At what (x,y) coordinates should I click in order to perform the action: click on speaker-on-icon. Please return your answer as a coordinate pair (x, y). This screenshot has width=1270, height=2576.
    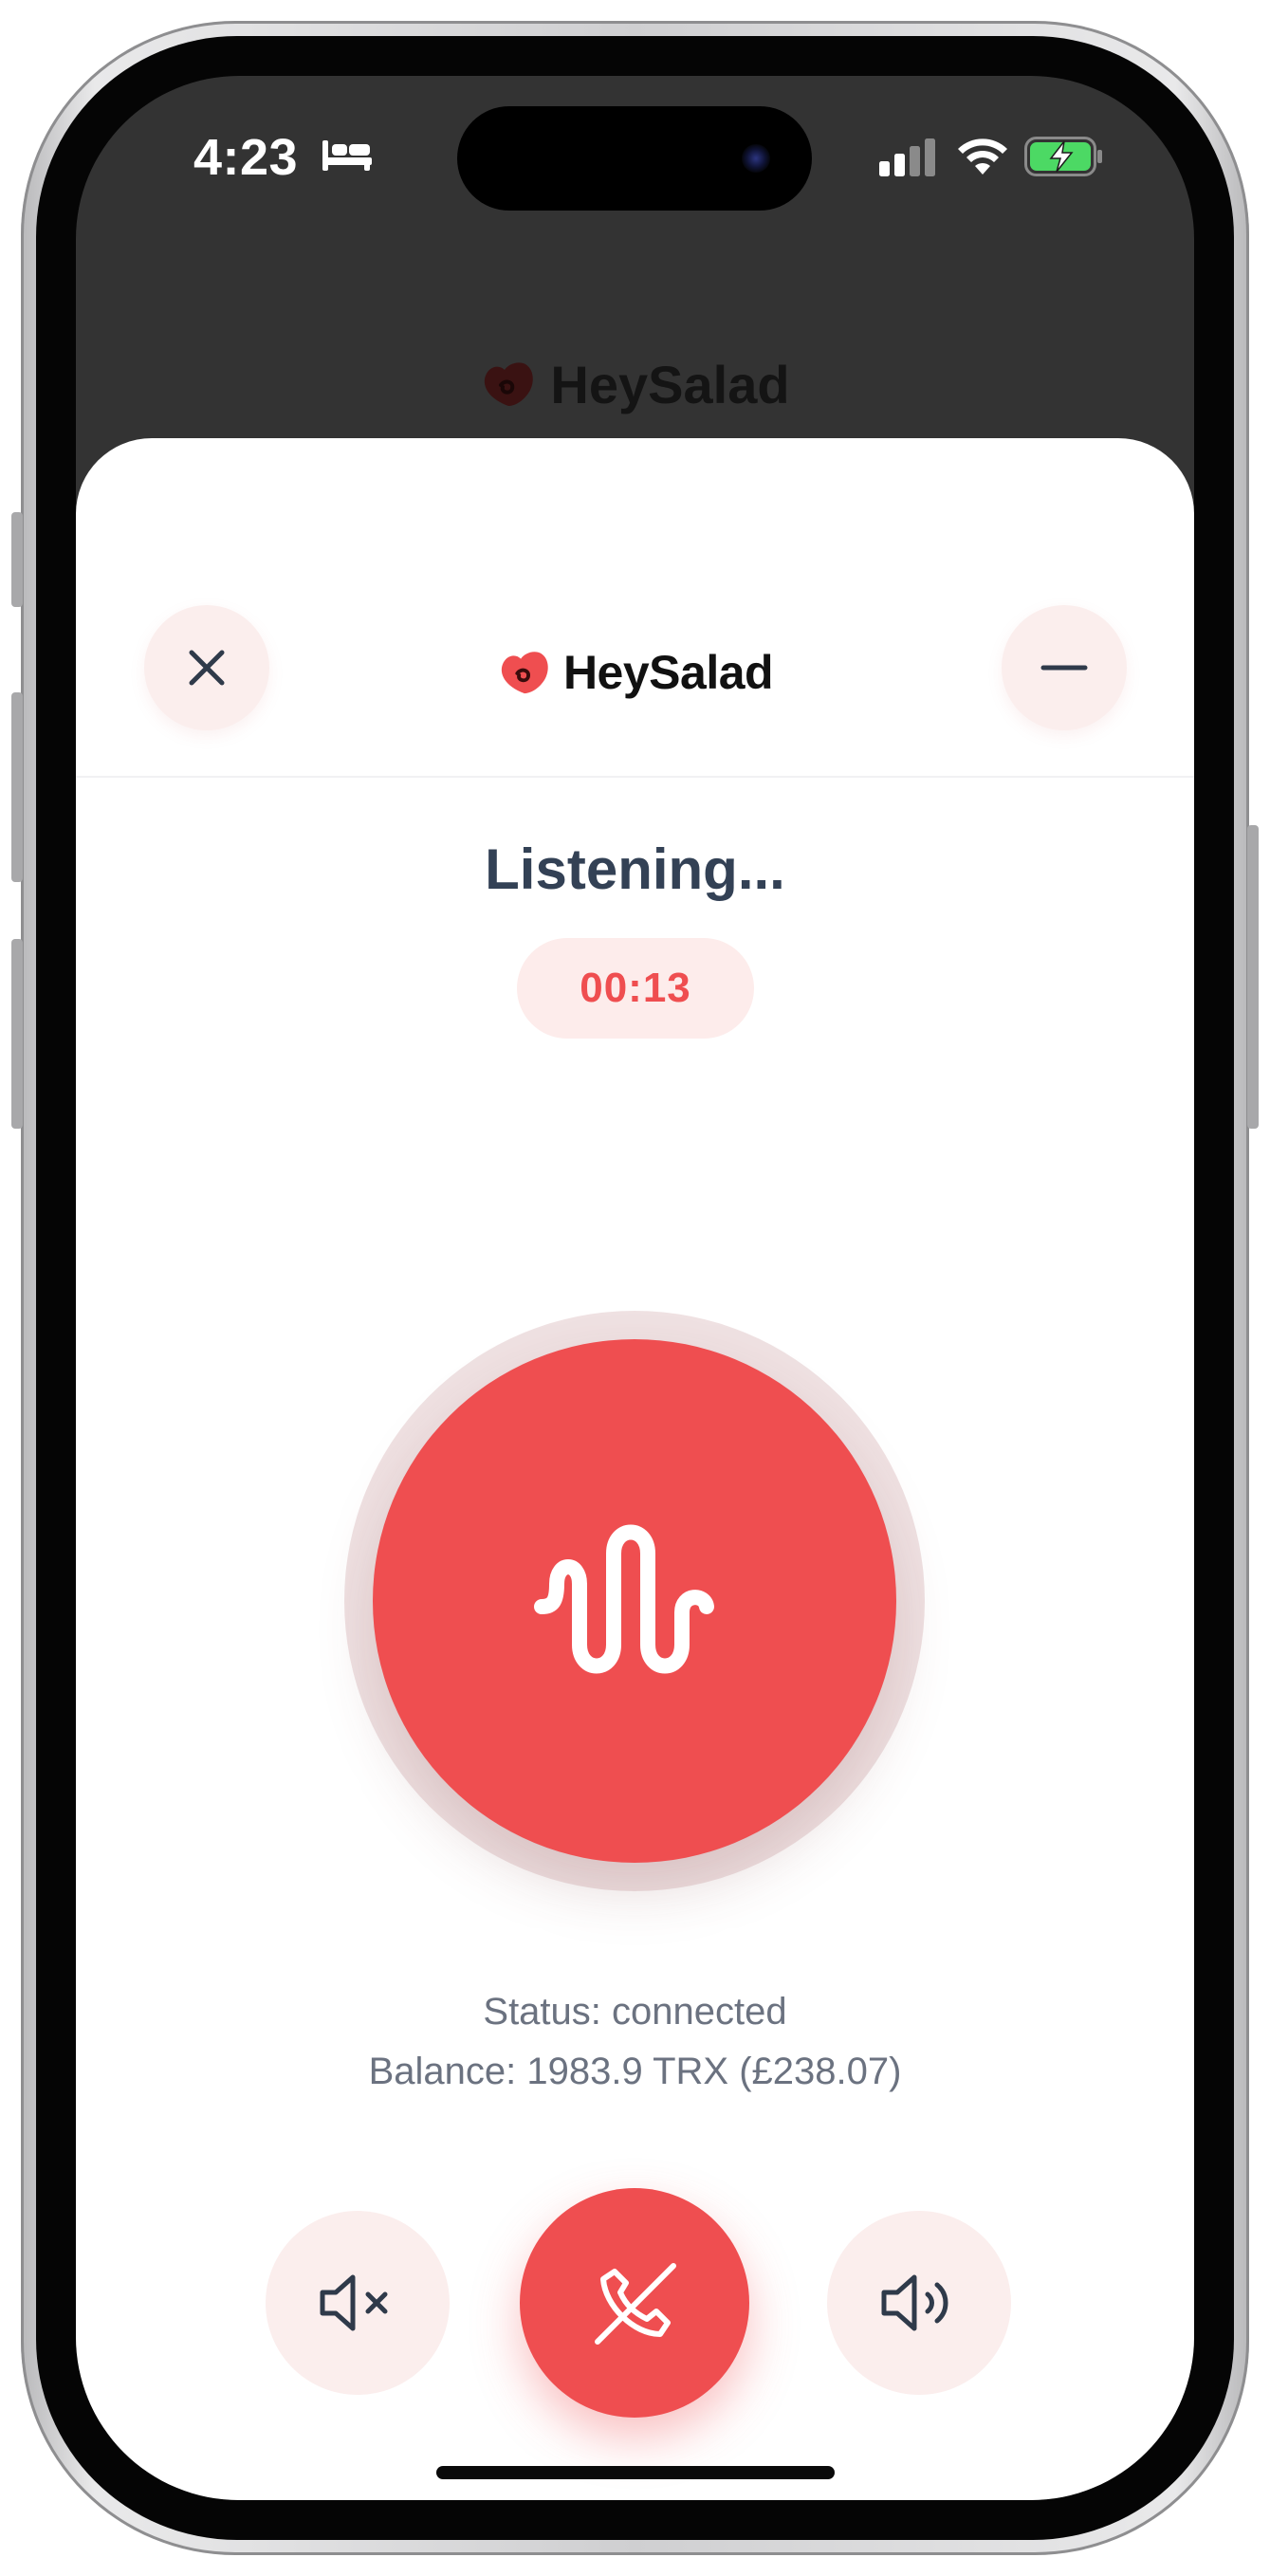
    Looking at the image, I should click on (914, 2302).